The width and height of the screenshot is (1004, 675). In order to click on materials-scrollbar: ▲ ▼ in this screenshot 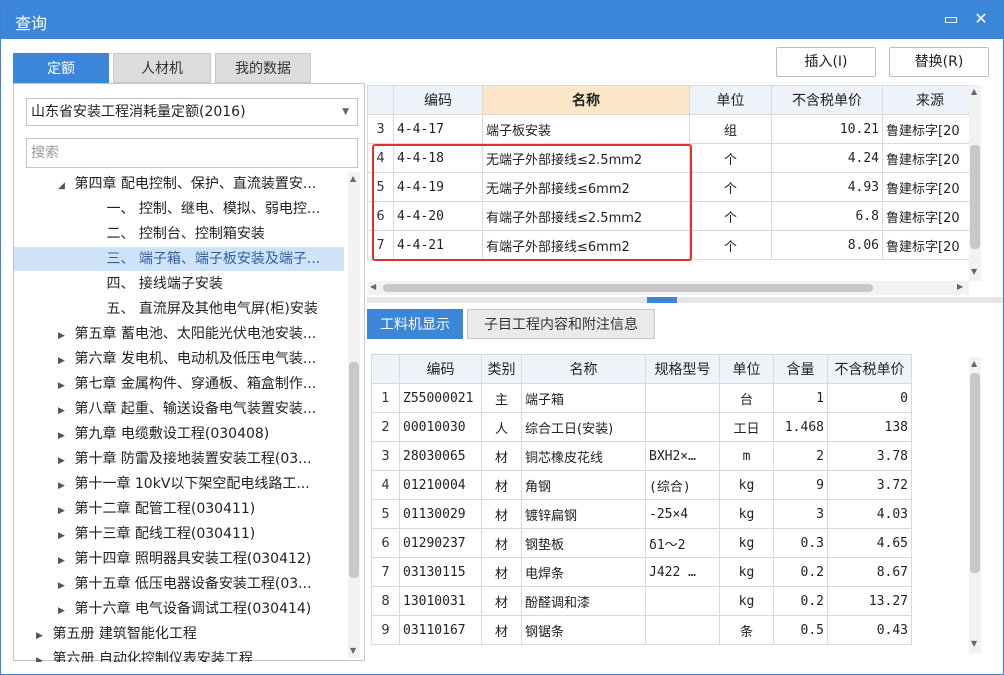, I will do `click(975, 505)`.